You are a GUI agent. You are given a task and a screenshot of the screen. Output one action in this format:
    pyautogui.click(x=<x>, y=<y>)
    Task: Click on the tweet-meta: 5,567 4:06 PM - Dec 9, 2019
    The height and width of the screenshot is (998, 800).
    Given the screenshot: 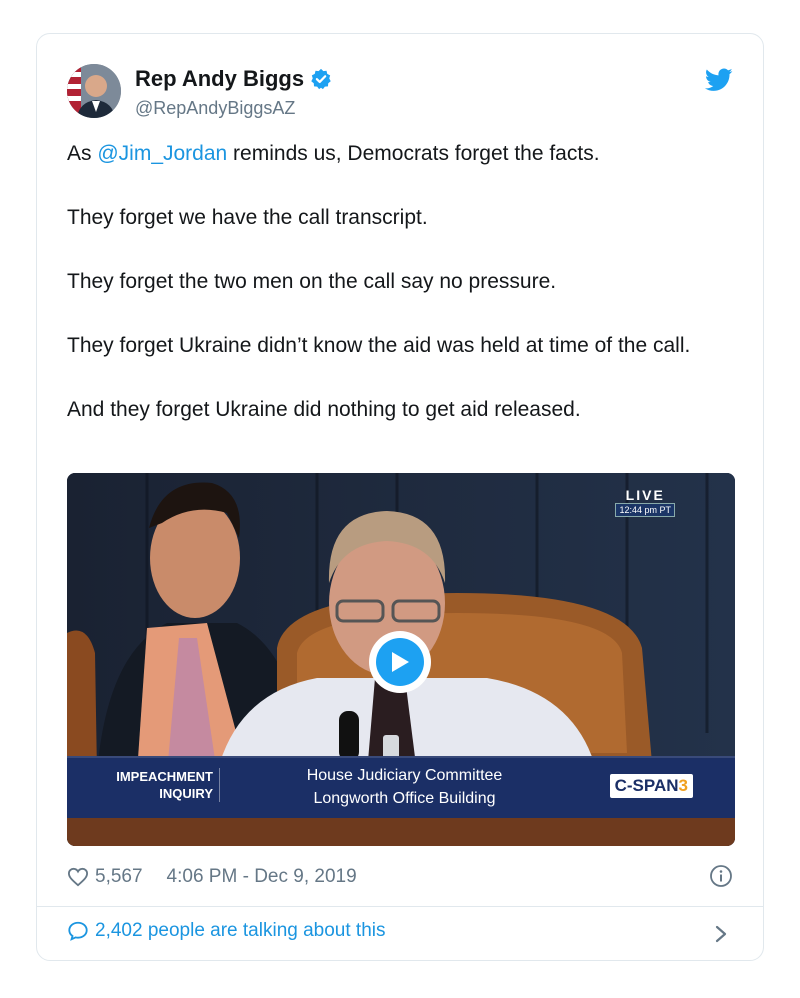 What is the action you would take?
    pyautogui.click(x=212, y=877)
    